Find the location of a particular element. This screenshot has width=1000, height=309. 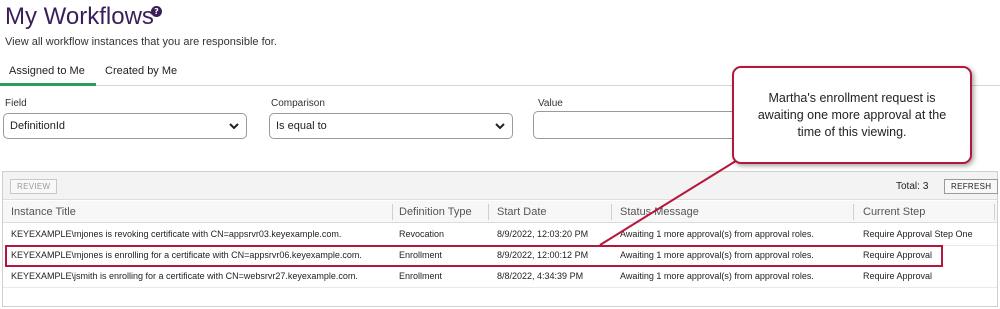

column-header-current-step: Current Step is located at coordinates (894, 212).